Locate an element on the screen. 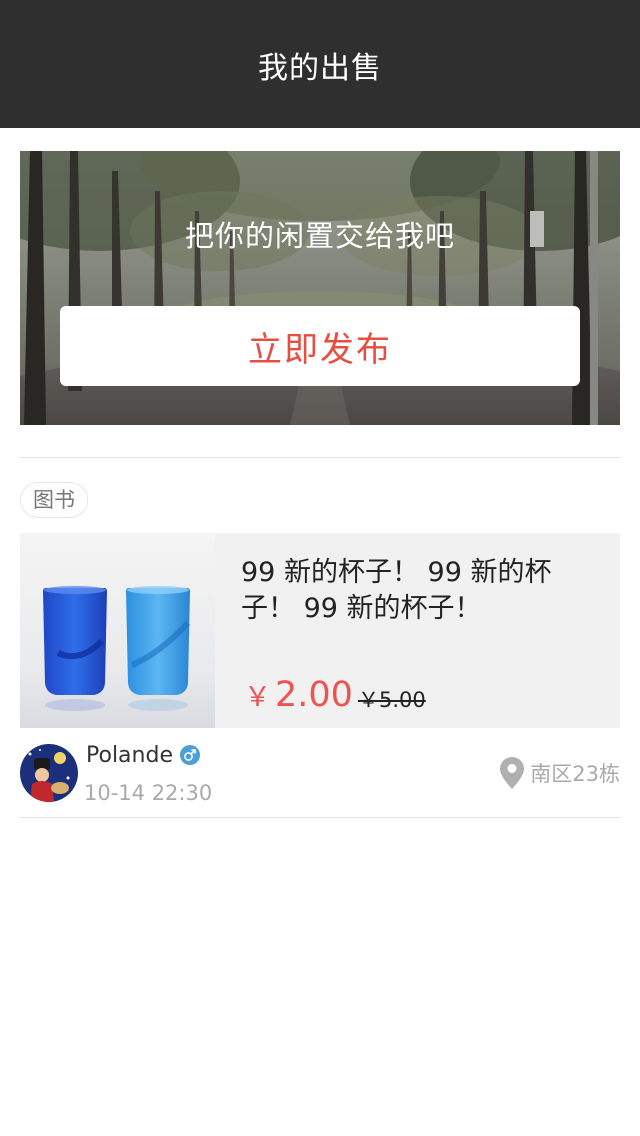 The height and width of the screenshot is (1136, 640). current-price: ￥ 2.00 is located at coordinates (298, 696).